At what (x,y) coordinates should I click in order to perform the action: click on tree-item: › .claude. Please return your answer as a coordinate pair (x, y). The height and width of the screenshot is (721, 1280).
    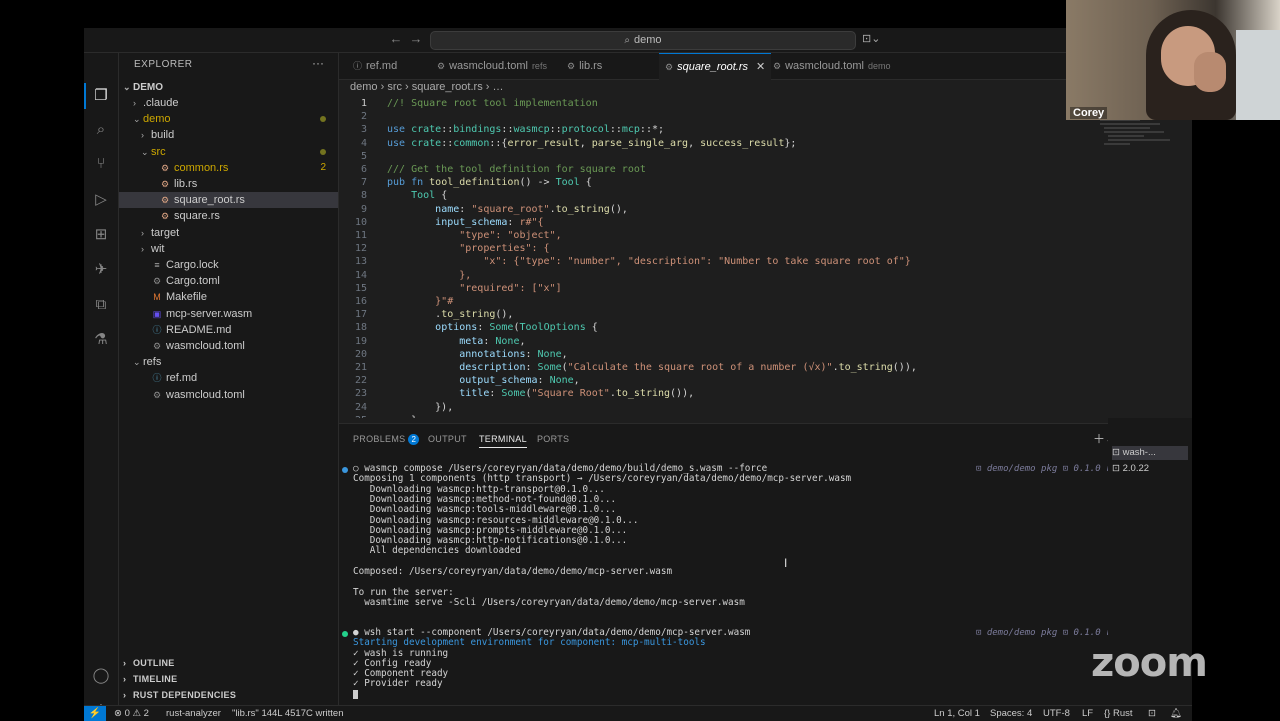
    Looking at the image, I should click on (228, 103).